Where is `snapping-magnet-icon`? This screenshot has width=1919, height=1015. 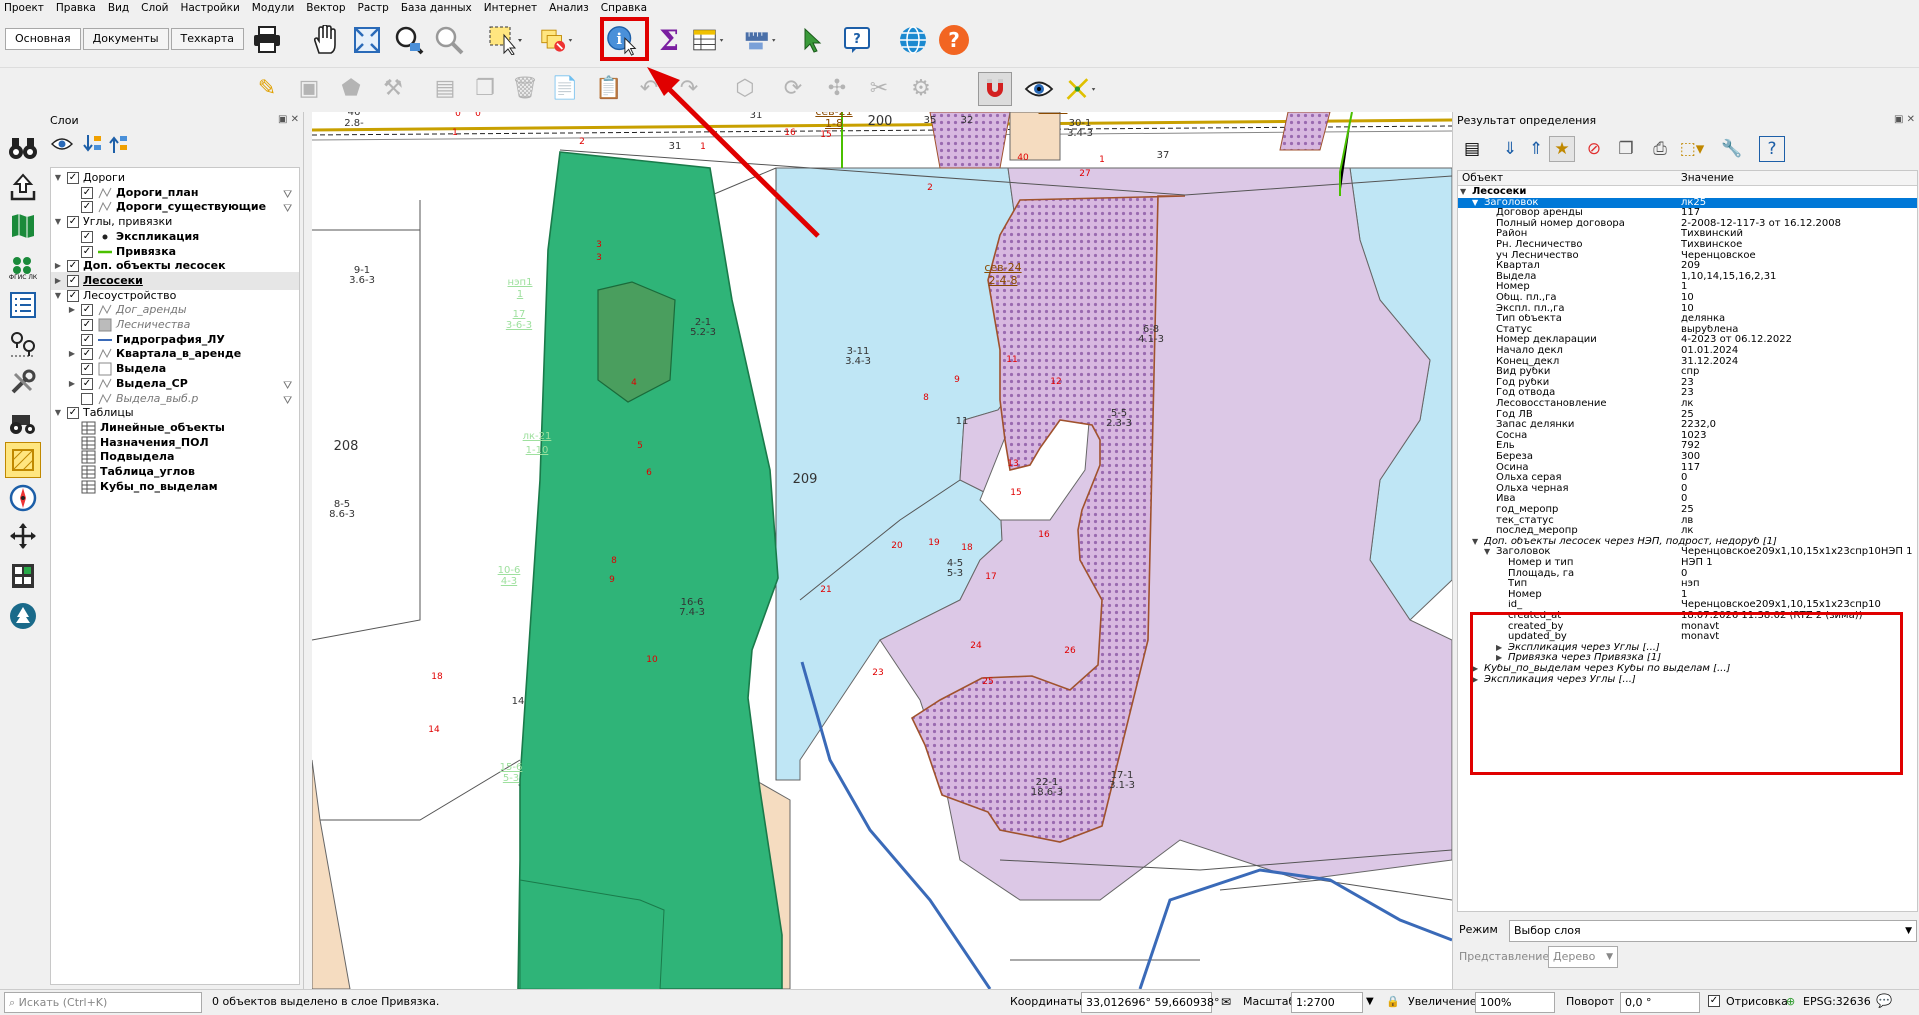 snapping-magnet-icon is located at coordinates (995, 89).